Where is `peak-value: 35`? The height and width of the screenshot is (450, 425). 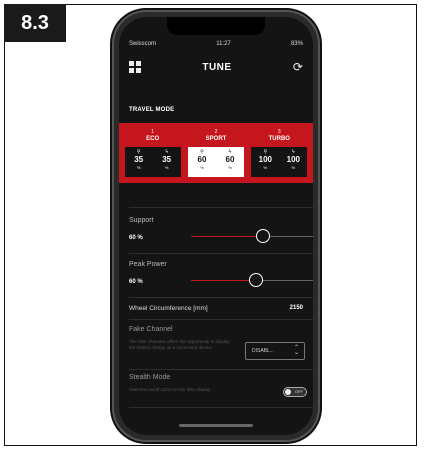 peak-value: 35 is located at coordinates (167, 159).